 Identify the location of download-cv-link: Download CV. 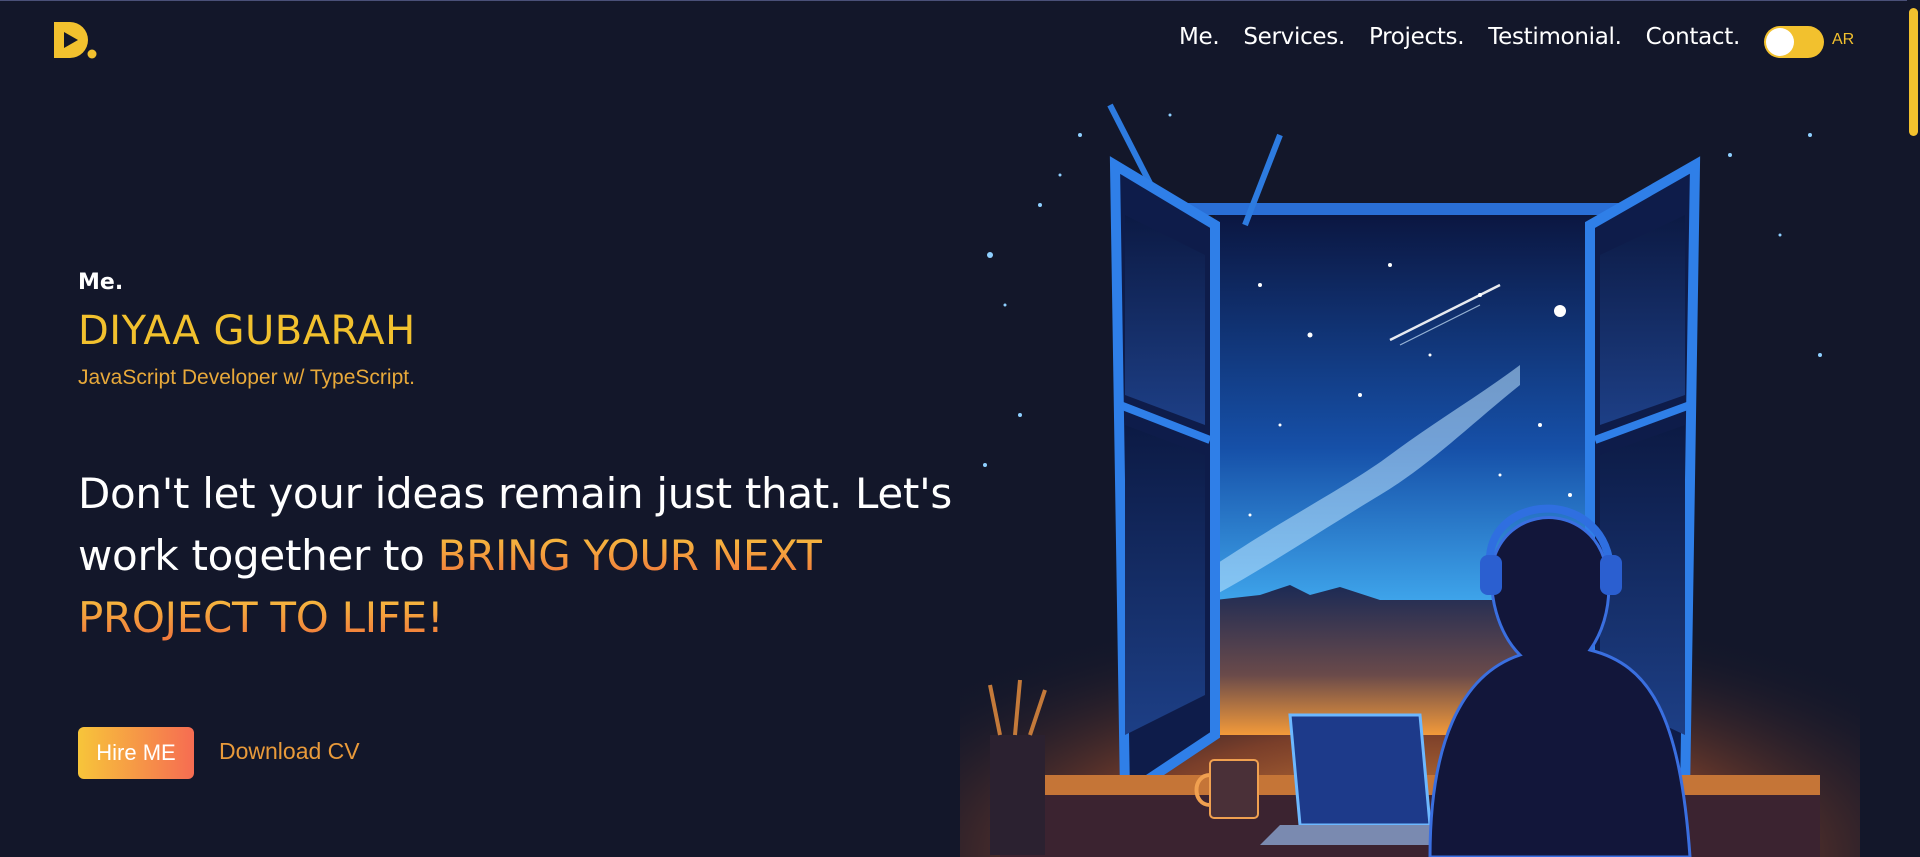
(289, 751).